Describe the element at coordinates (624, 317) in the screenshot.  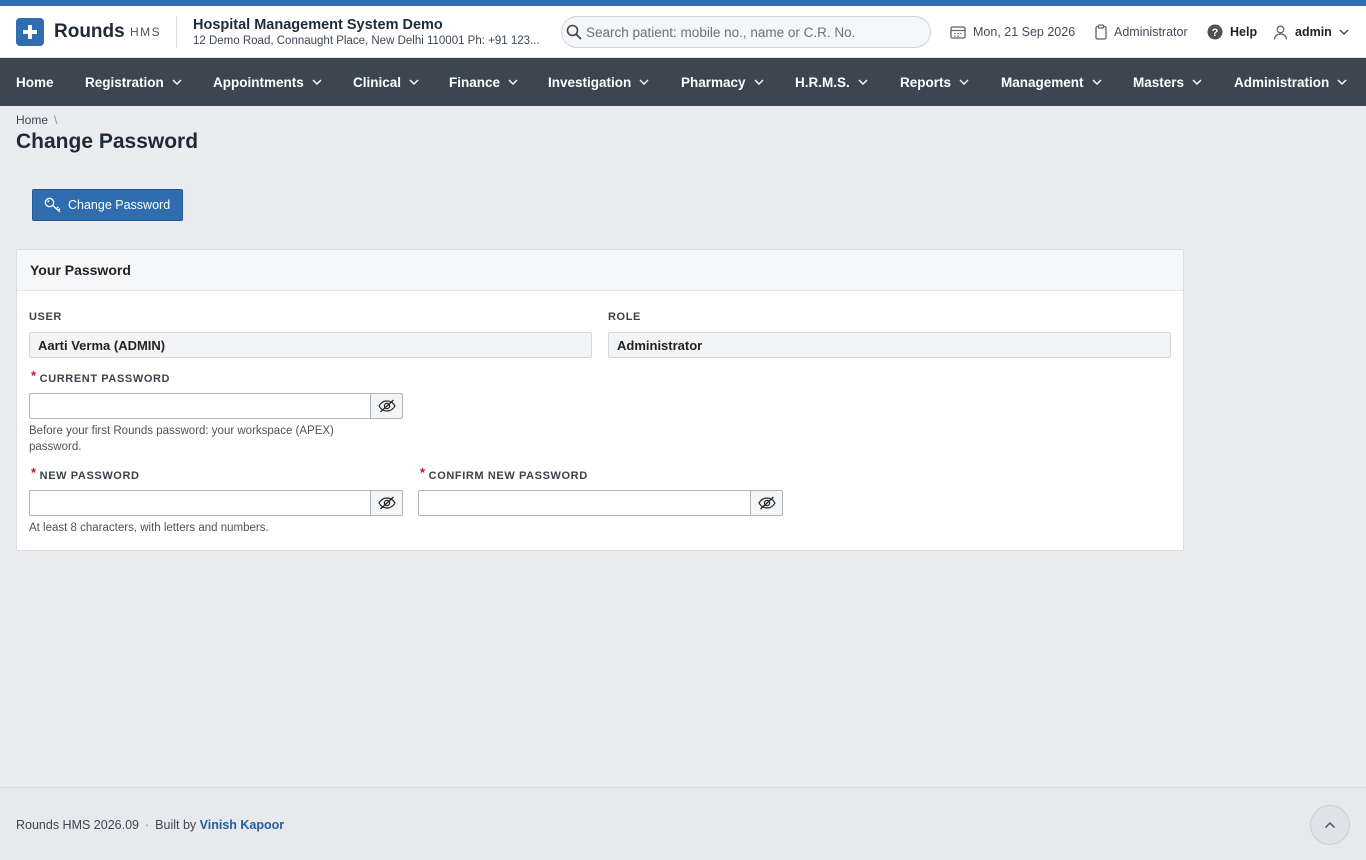
I see `role-label: ROLE` at that location.